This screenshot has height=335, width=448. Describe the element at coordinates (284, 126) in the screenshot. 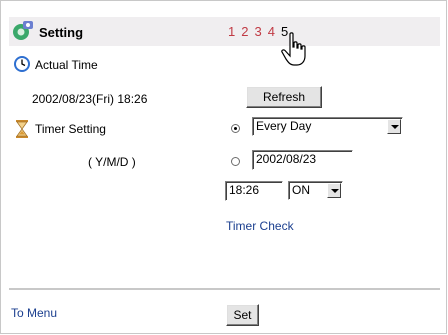

I see `repeat-select-value: Every Day` at that location.